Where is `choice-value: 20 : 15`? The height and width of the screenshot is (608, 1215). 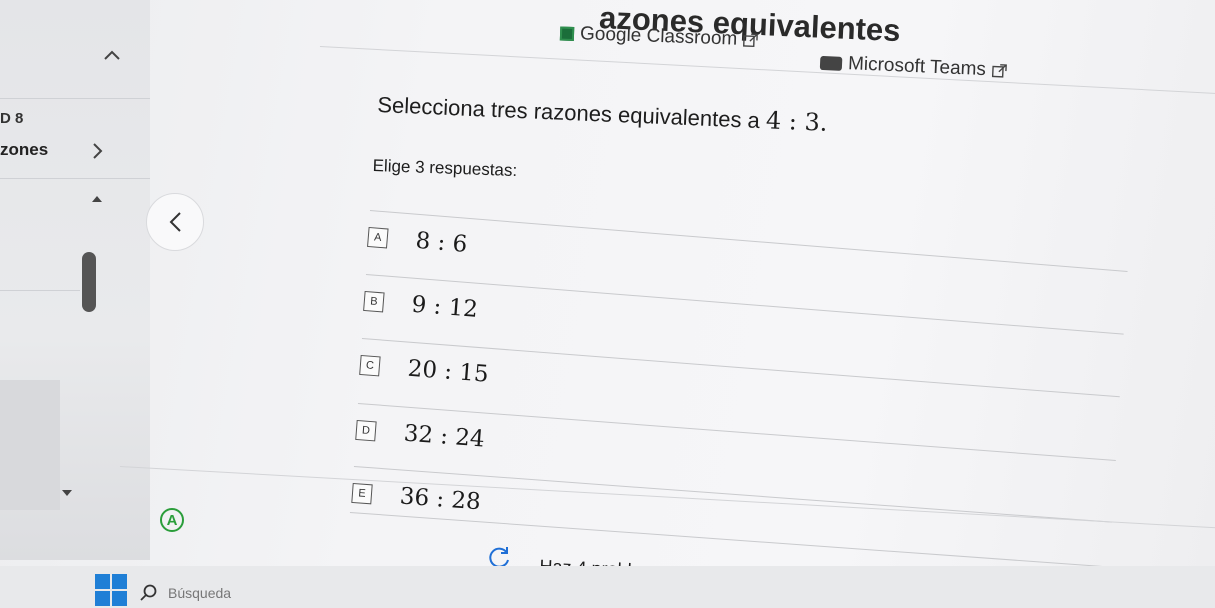 choice-value: 20 : 15 is located at coordinates (448, 371).